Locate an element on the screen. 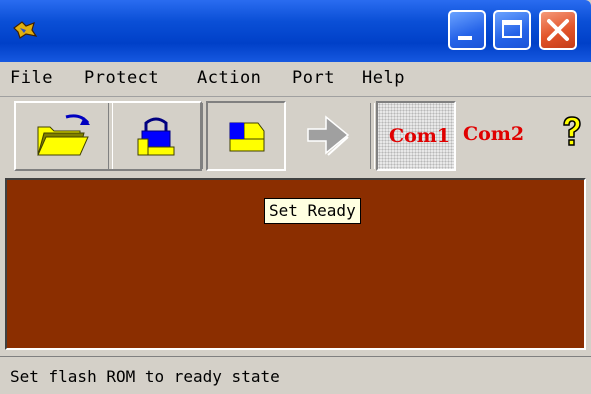 This screenshot has height=394, width=591. question-mark-icon is located at coordinates (572, 131).